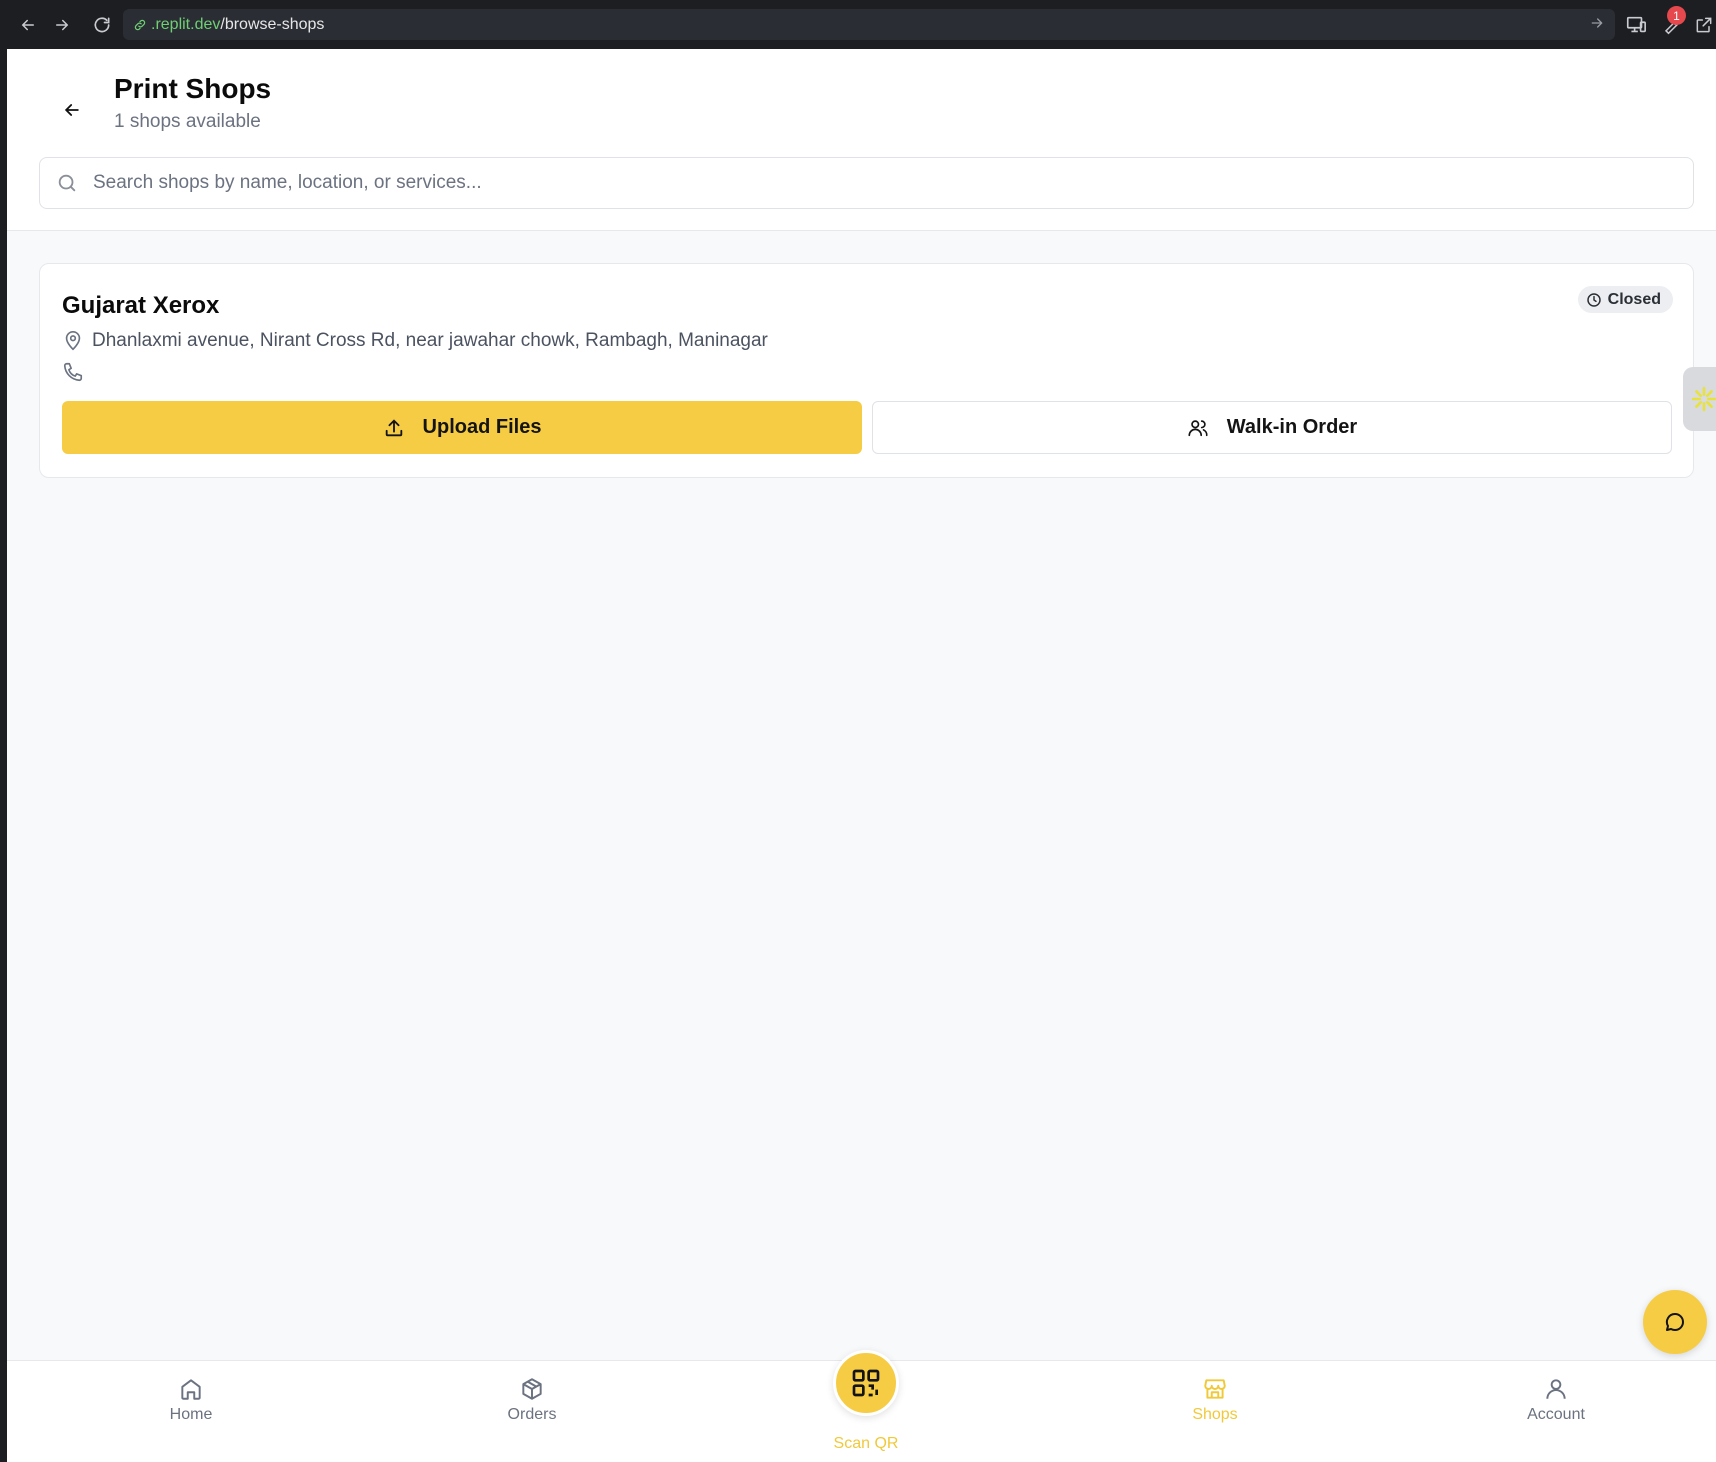 The image size is (1716, 1462). Describe the element at coordinates (1676, 15) in the screenshot. I see `notification-badge: 1` at that location.